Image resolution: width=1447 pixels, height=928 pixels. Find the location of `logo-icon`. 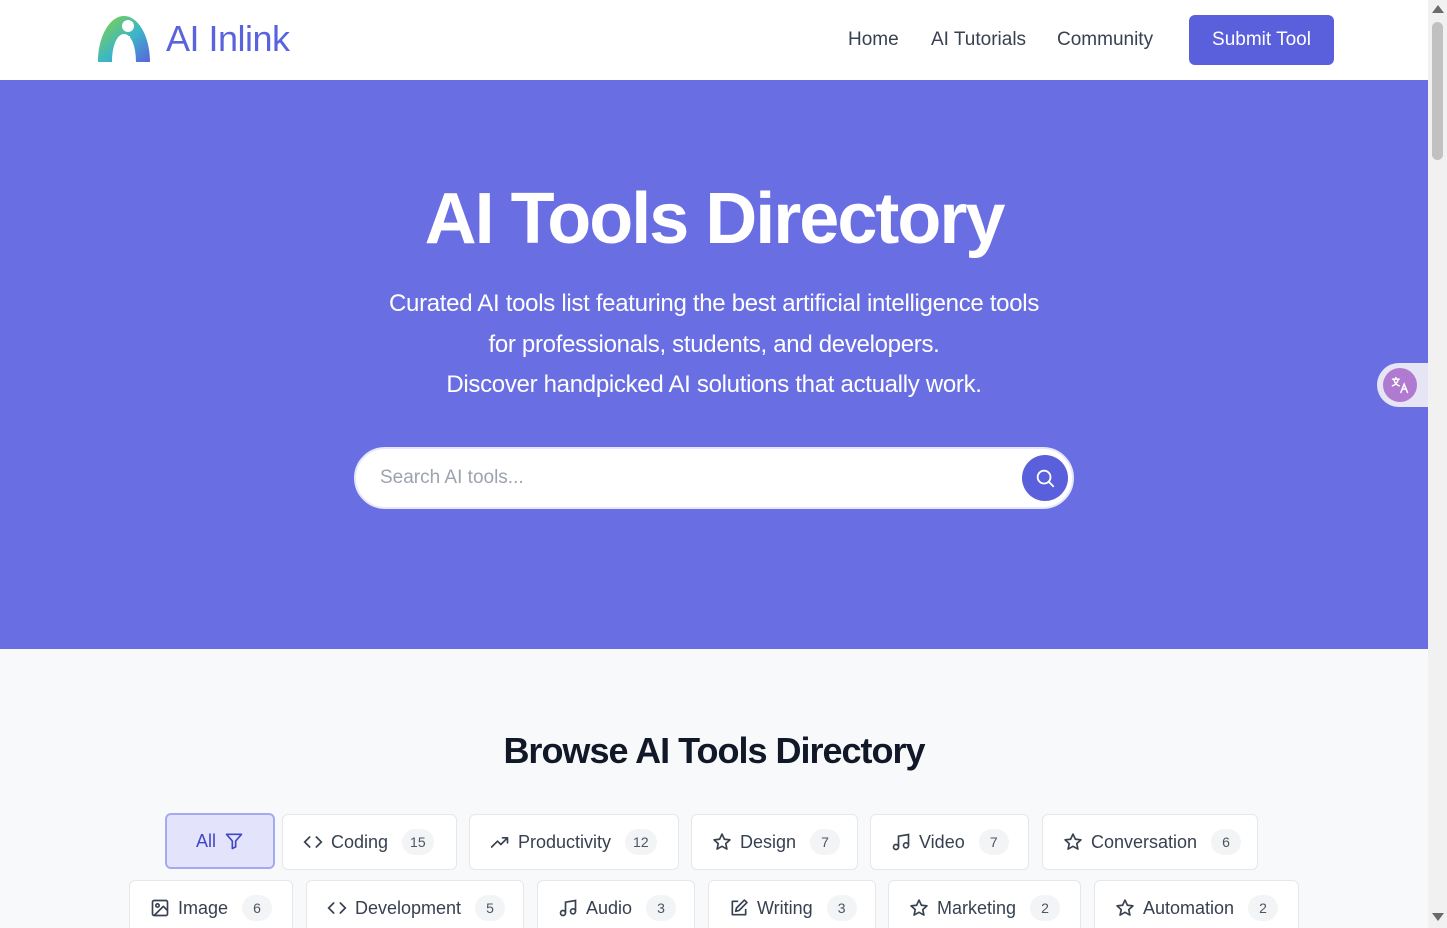

logo-icon is located at coordinates (124, 39).